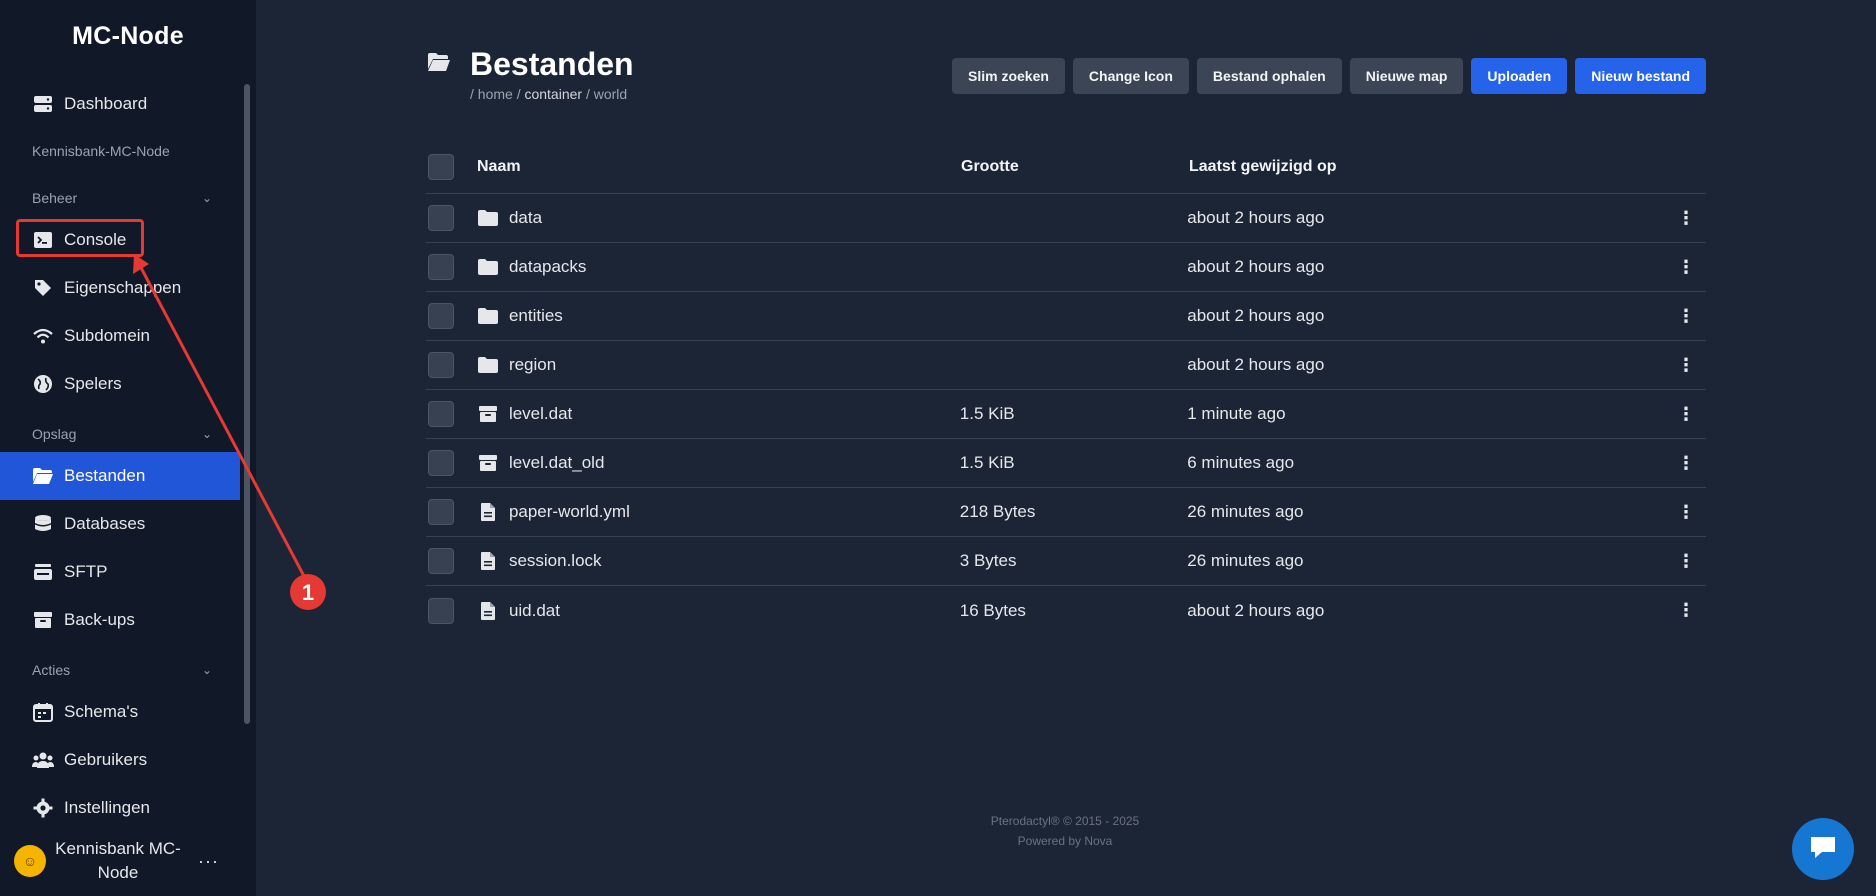 The height and width of the screenshot is (896, 1876). I want to click on breadcrumb-suffix: / world, so click(604, 94).